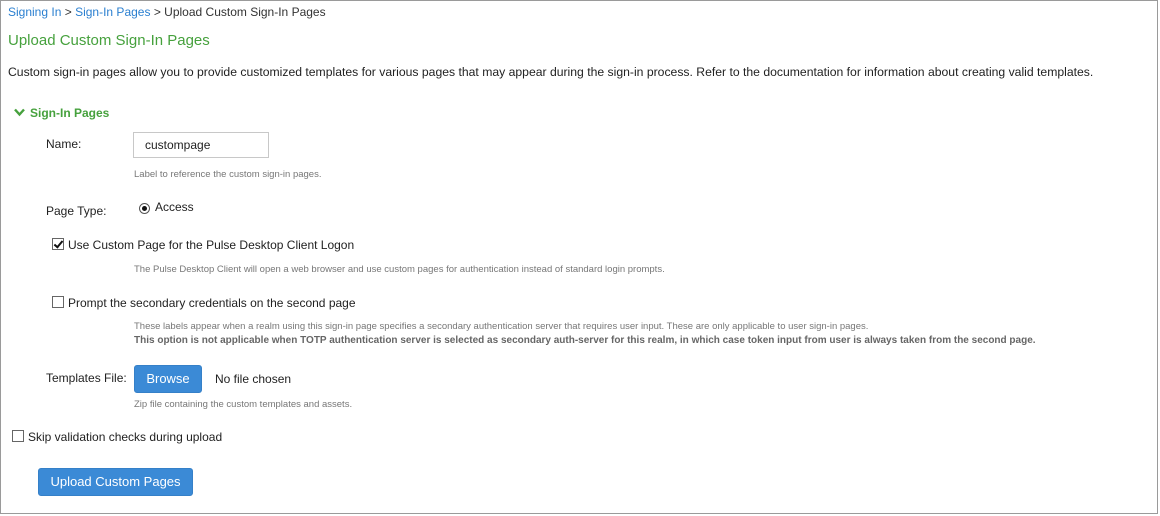 The image size is (1160, 516). Describe the element at coordinates (245, 12) in the screenshot. I see `breadcrumb-current: Upload Custom Sign-In Pages` at that location.